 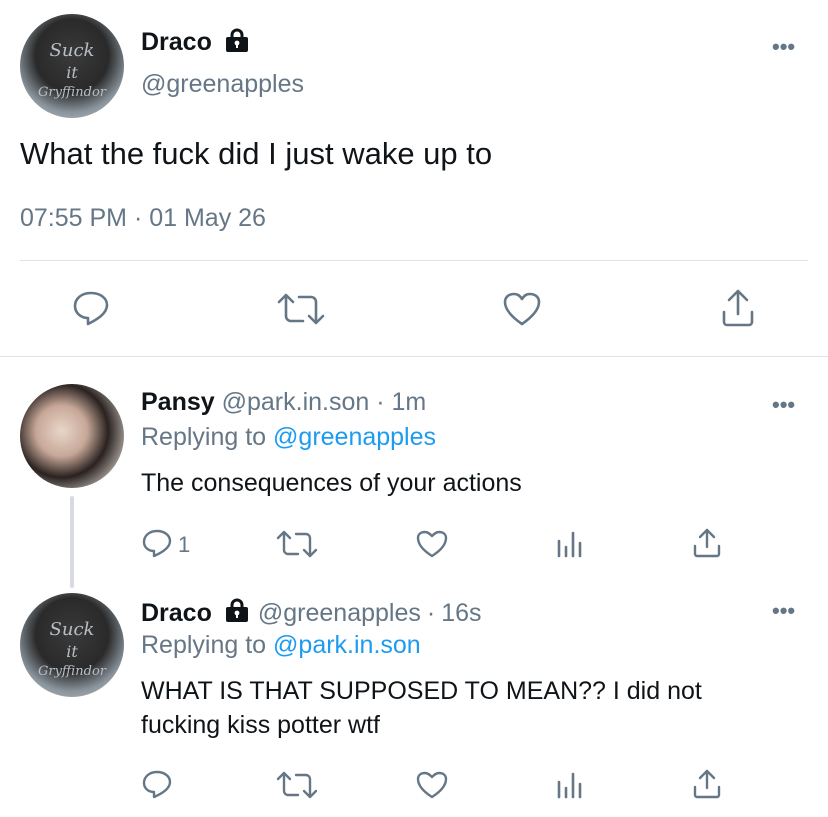 I want to click on tweet-timestamp: 07:55 PM · 01 May 26, so click(x=143, y=218).